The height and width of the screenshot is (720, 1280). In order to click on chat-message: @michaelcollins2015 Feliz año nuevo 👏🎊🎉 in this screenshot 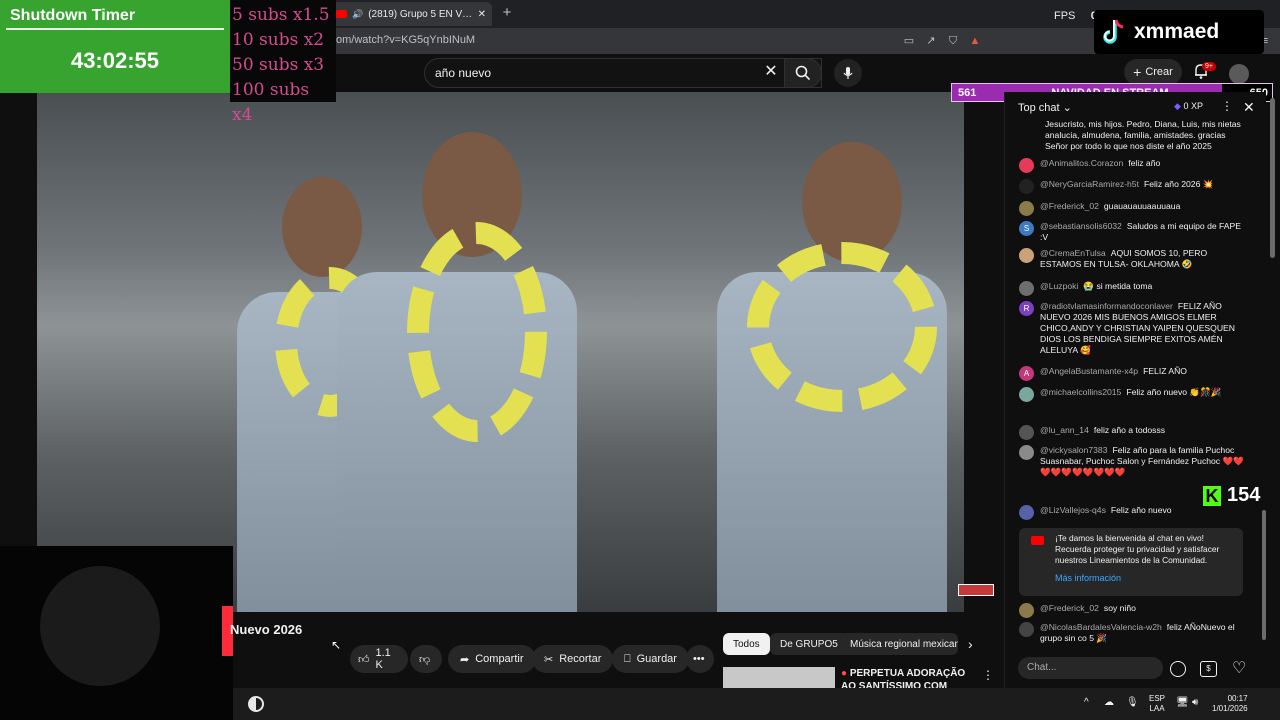, I will do `click(1132, 394)`.